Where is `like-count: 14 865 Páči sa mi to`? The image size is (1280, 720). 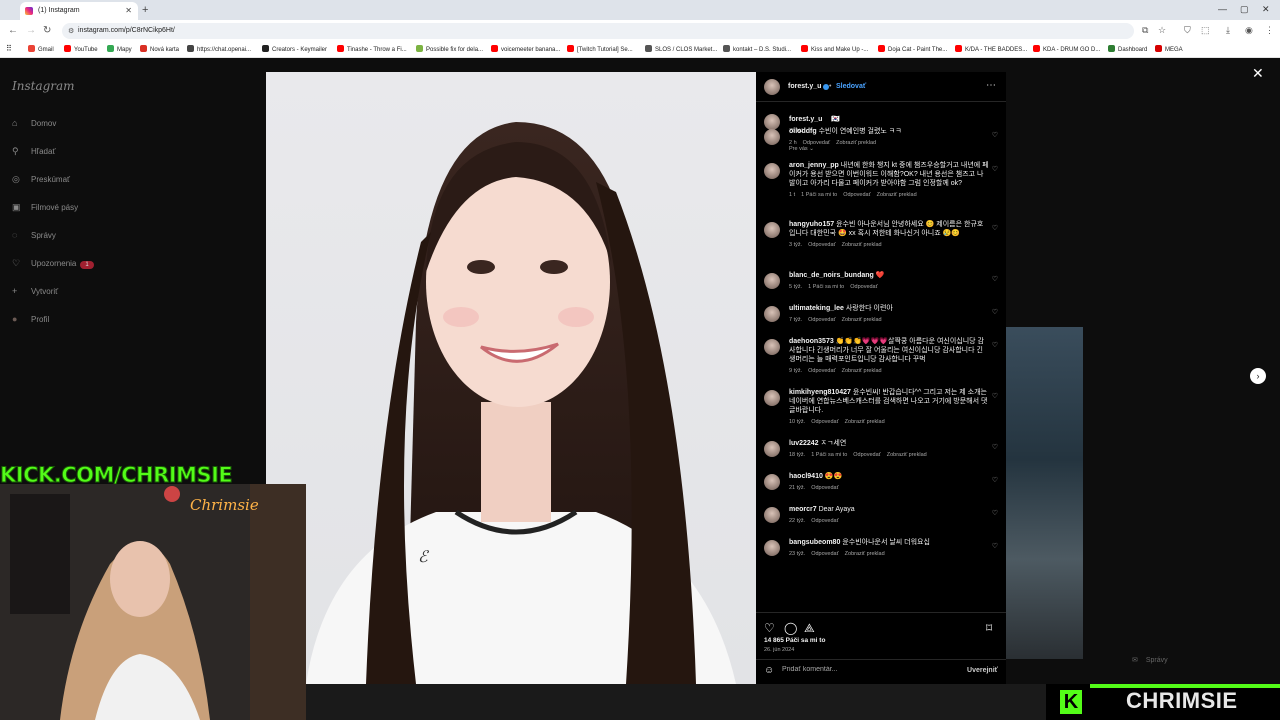
like-count: 14 865 Páči sa mi to is located at coordinates (794, 640).